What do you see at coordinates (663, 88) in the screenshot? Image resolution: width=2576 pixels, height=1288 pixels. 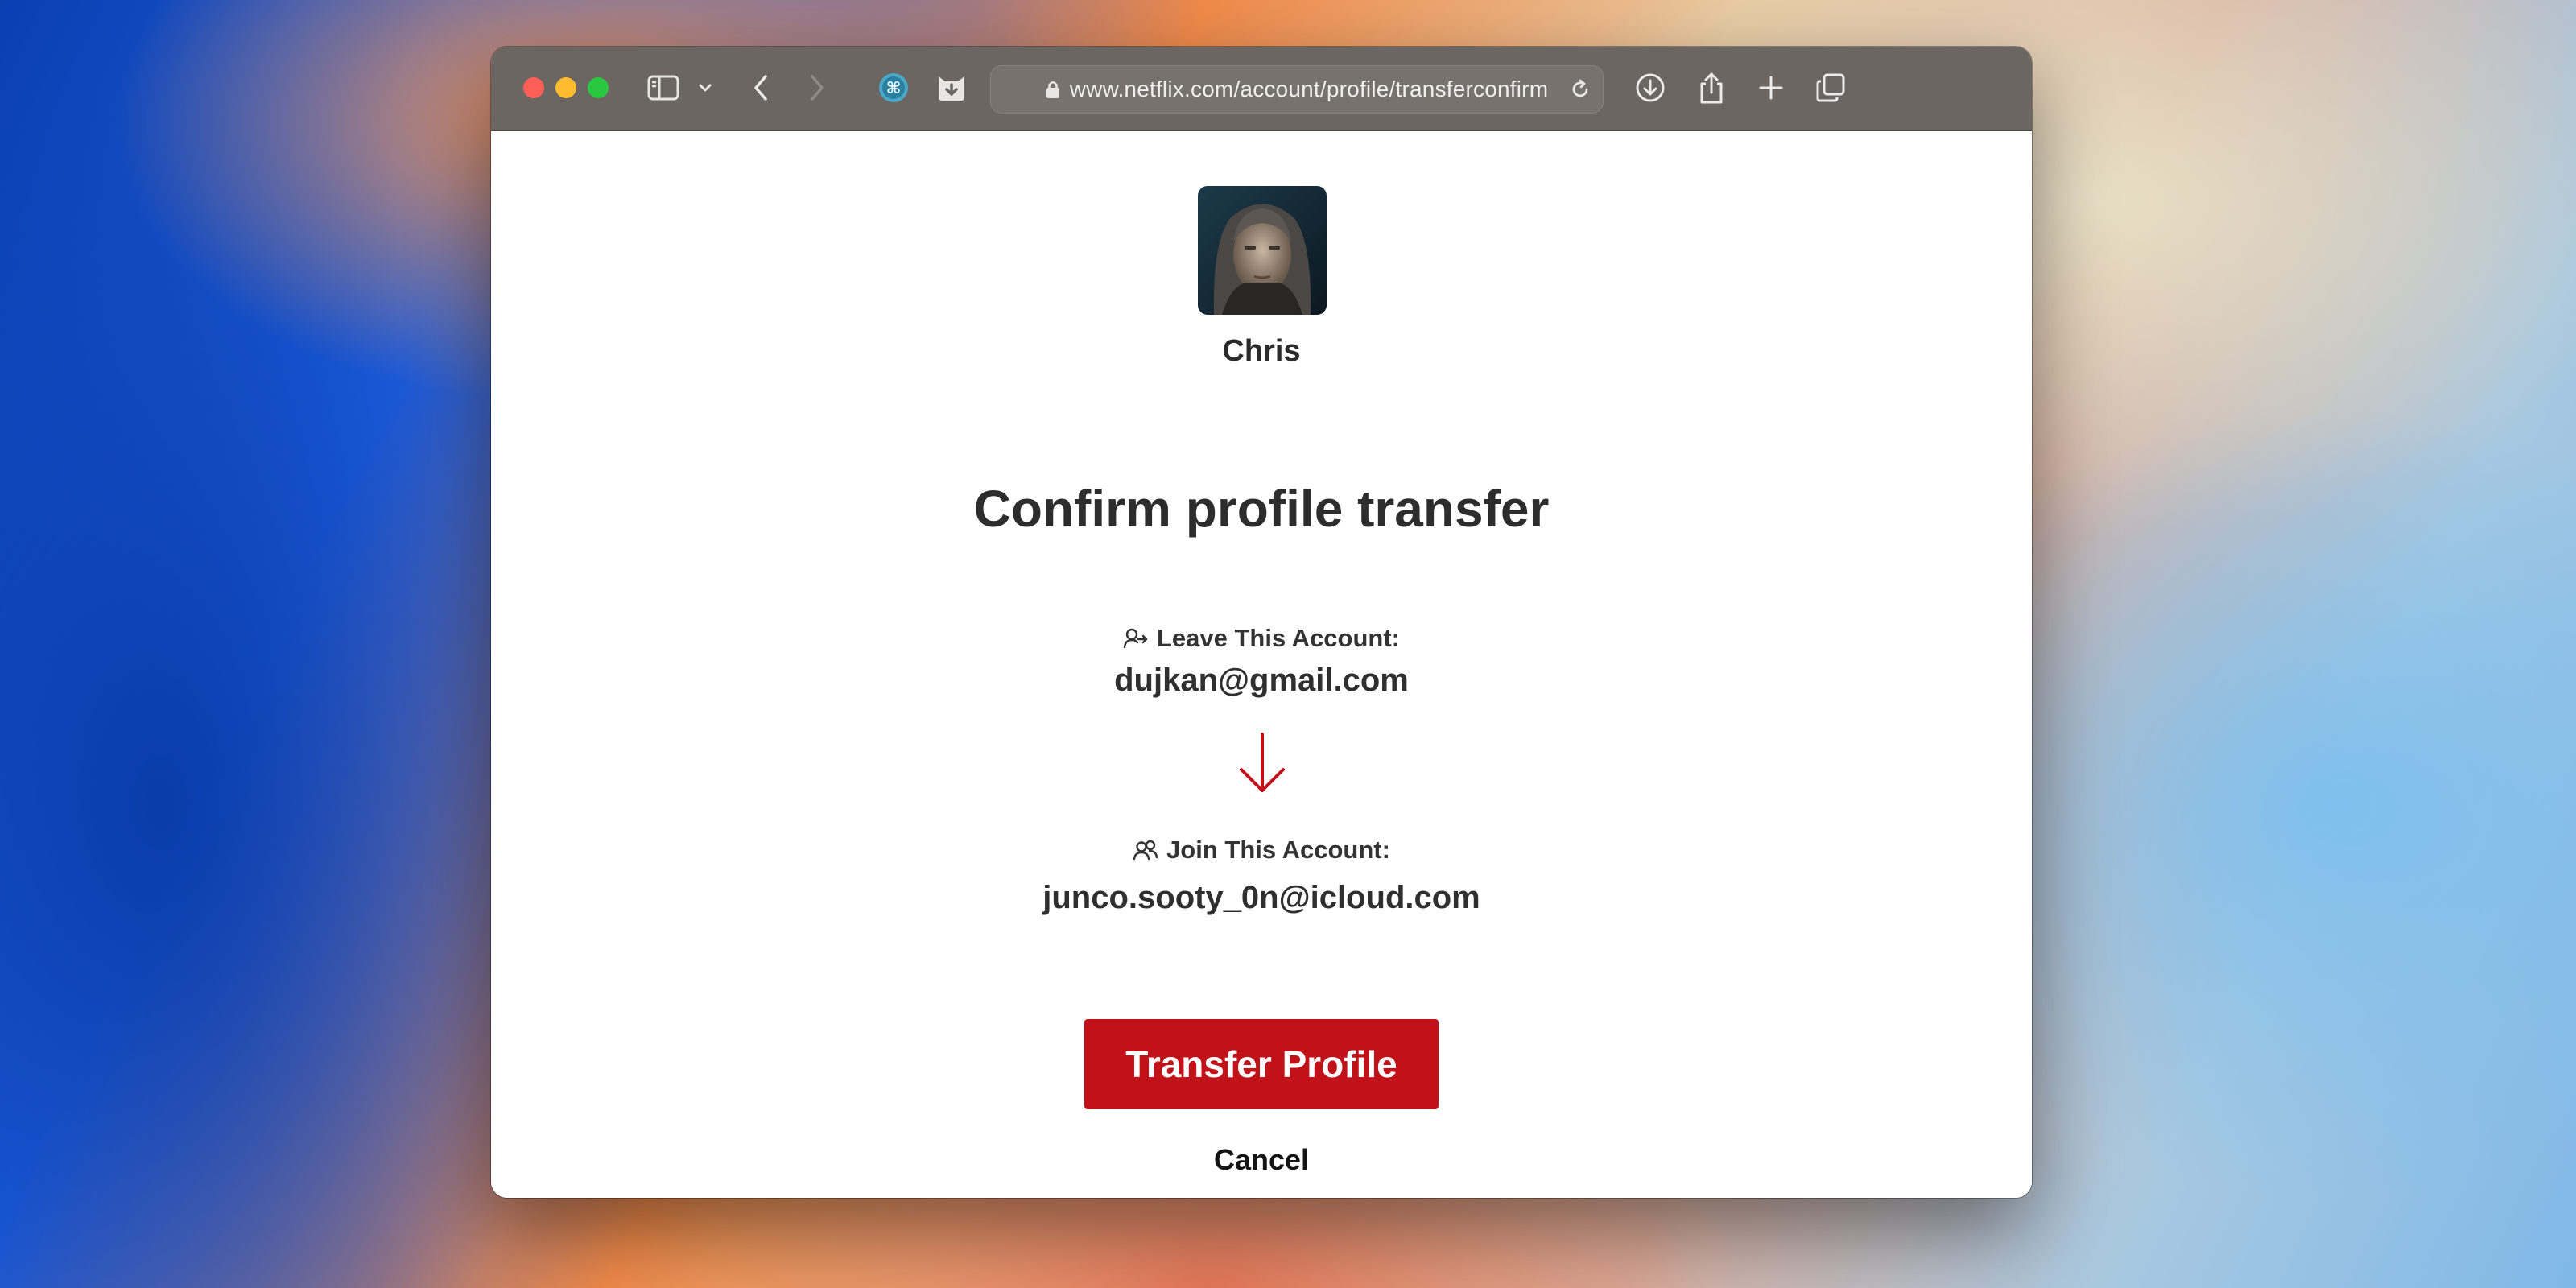 I see `sidebar-icon` at bounding box center [663, 88].